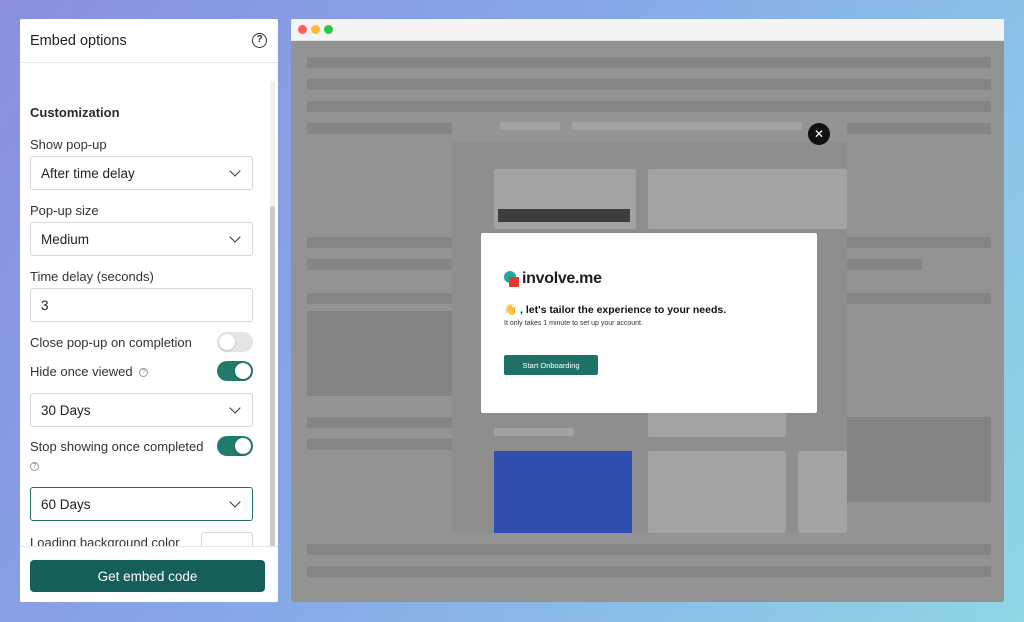  What do you see at coordinates (75, 112) in the screenshot?
I see `section-title: Customization` at bounding box center [75, 112].